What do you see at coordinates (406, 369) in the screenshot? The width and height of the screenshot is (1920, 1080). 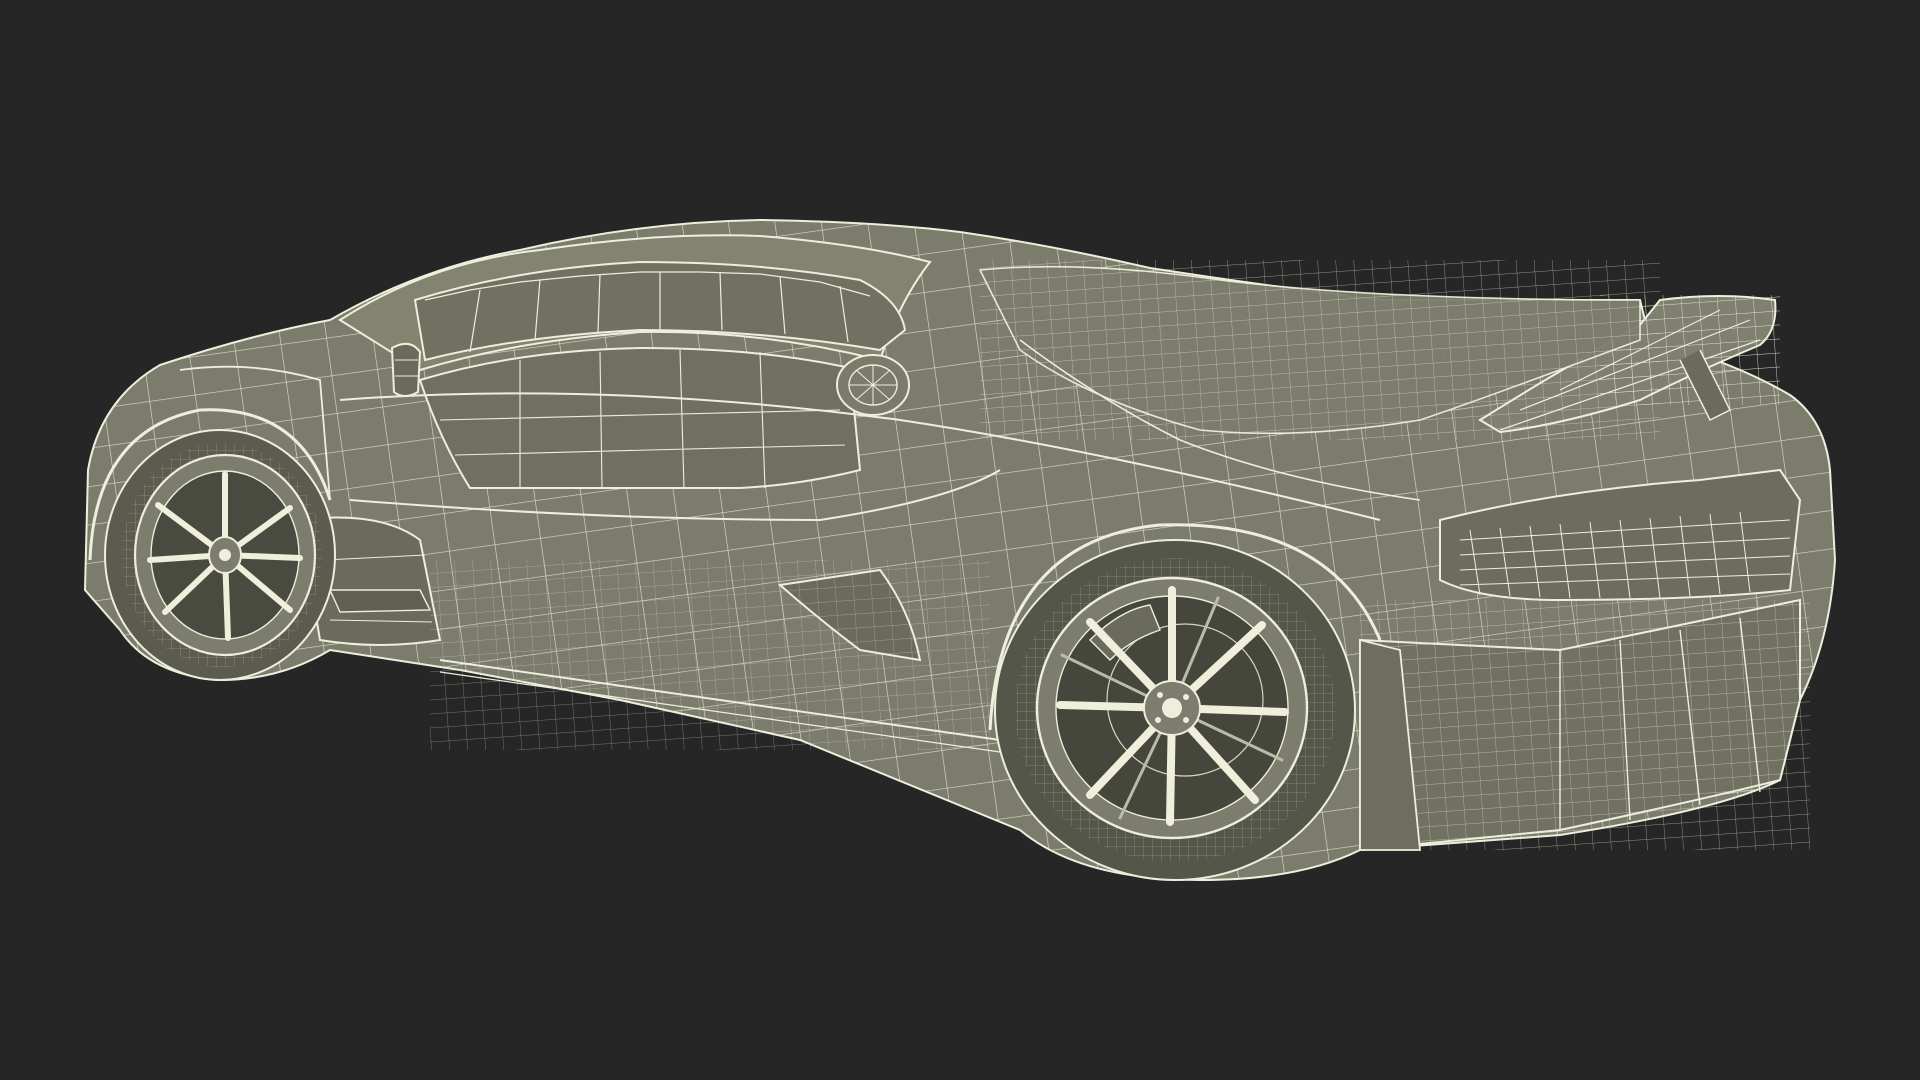 I see `side-mirror` at bounding box center [406, 369].